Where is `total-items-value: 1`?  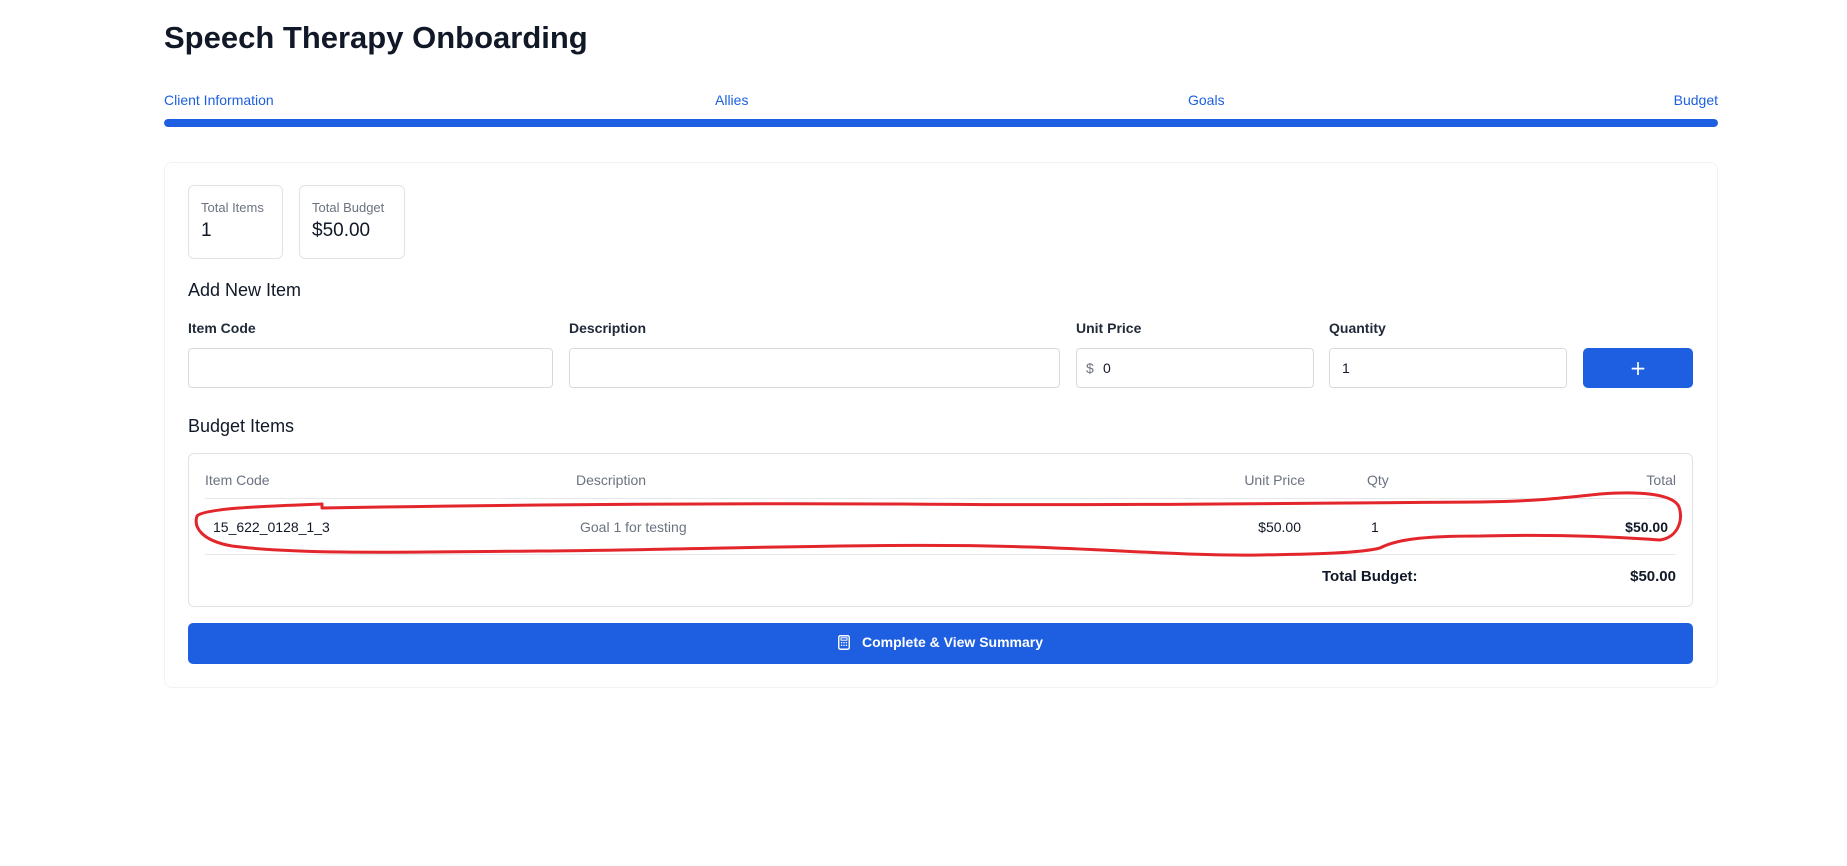 total-items-value: 1 is located at coordinates (206, 230).